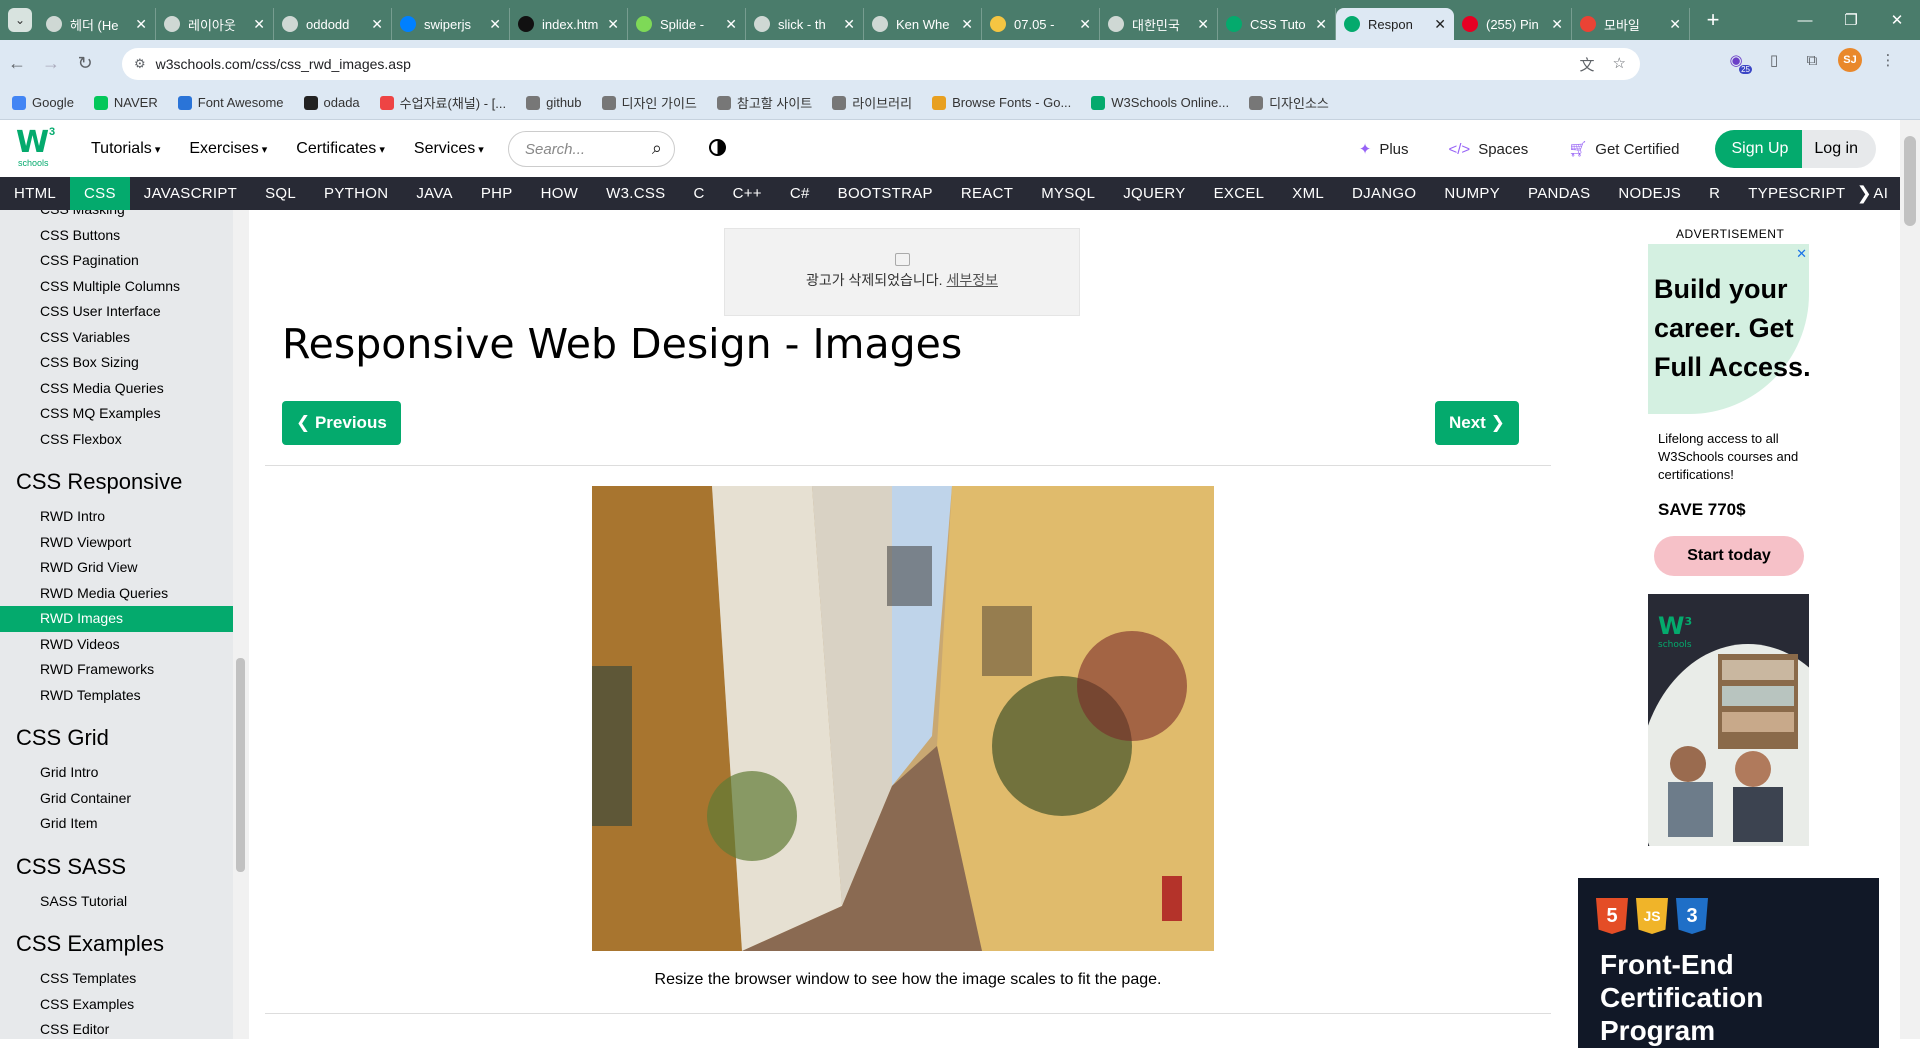 Image resolution: width=1920 pixels, height=1048 pixels. Describe the element at coordinates (125, 149) in the screenshot. I see `menu-tutorials: Tutorials` at that location.